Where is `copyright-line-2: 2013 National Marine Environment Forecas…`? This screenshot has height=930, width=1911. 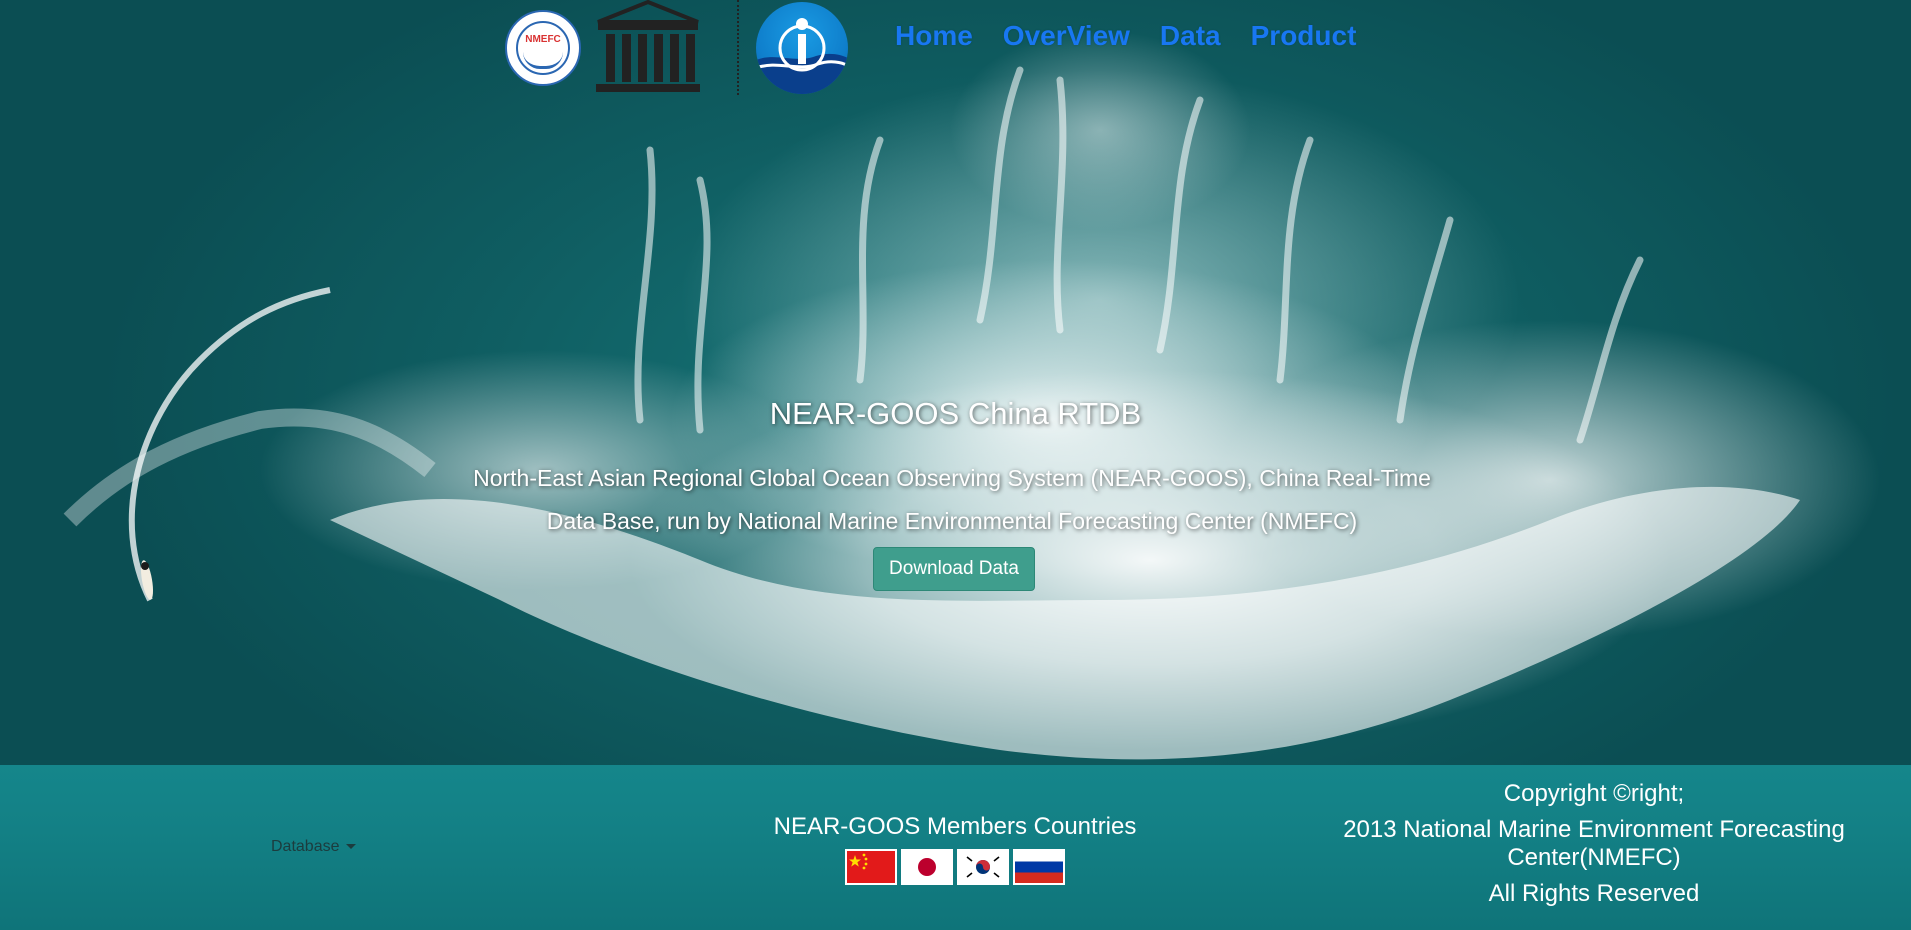 copyright-line-2: 2013 National Marine Environment Forecas… is located at coordinates (1594, 843).